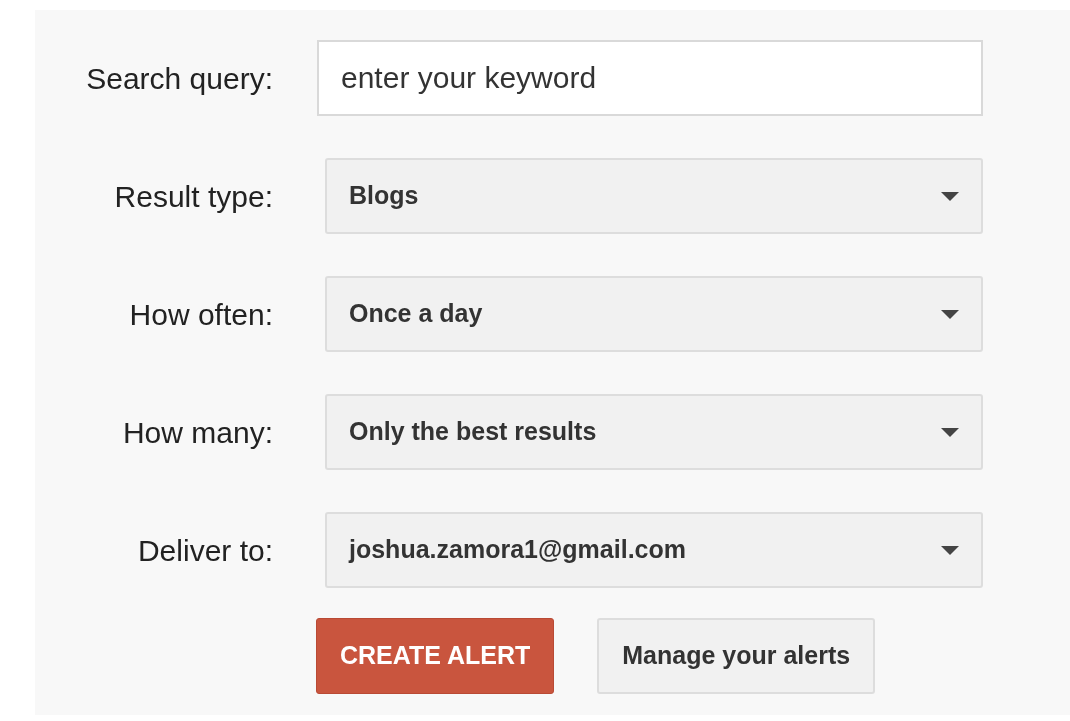 This screenshot has width=1070, height=721. What do you see at coordinates (736, 656) in the screenshot?
I see `manage-alerts-button: Manage your alerts` at bounding box center [736, 656].